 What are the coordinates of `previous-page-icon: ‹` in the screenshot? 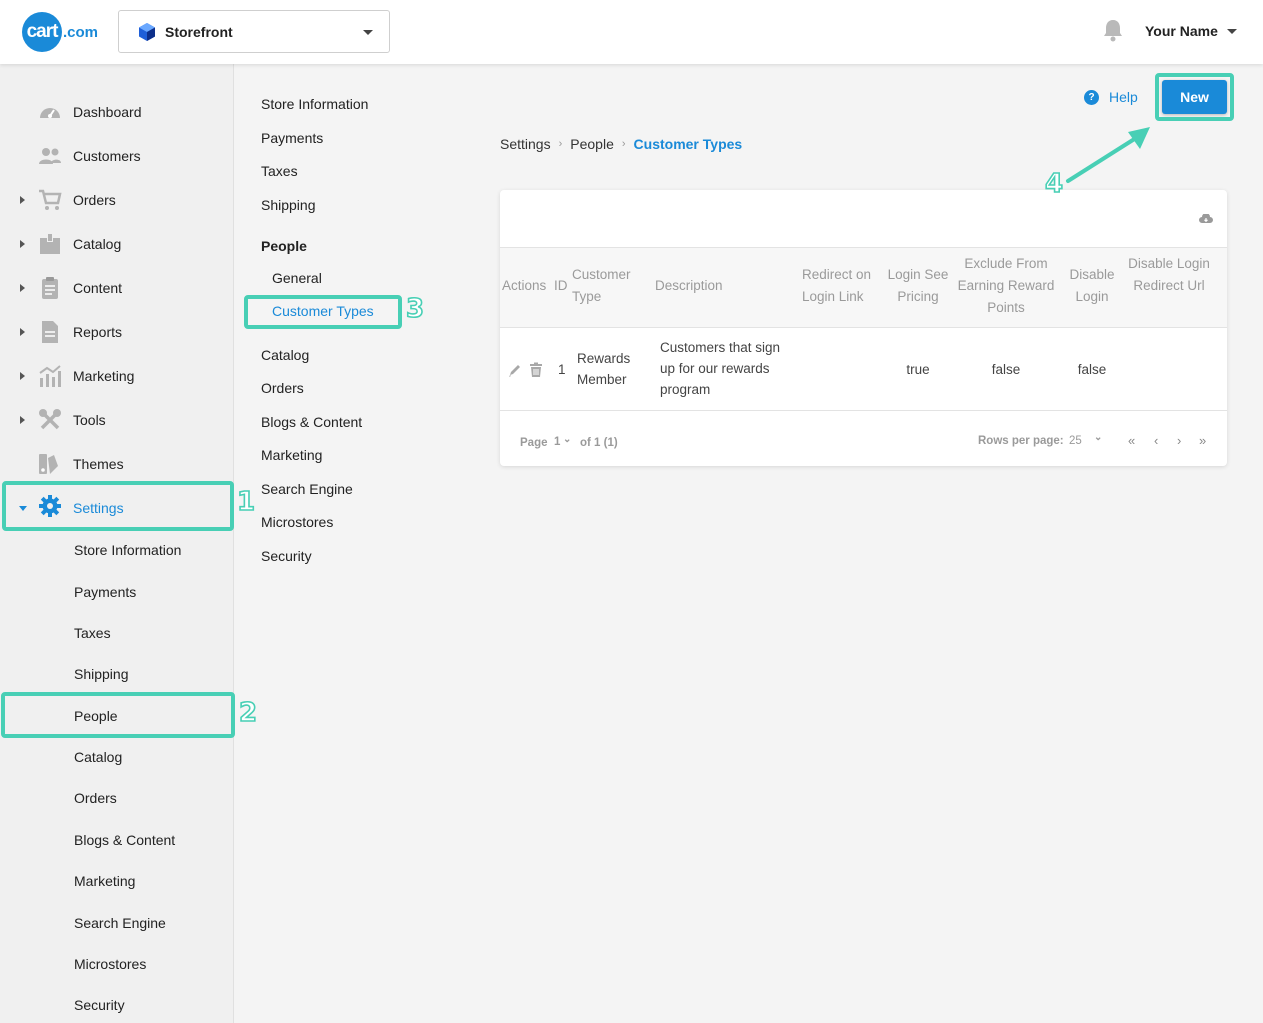 It's located at (1156, 440).